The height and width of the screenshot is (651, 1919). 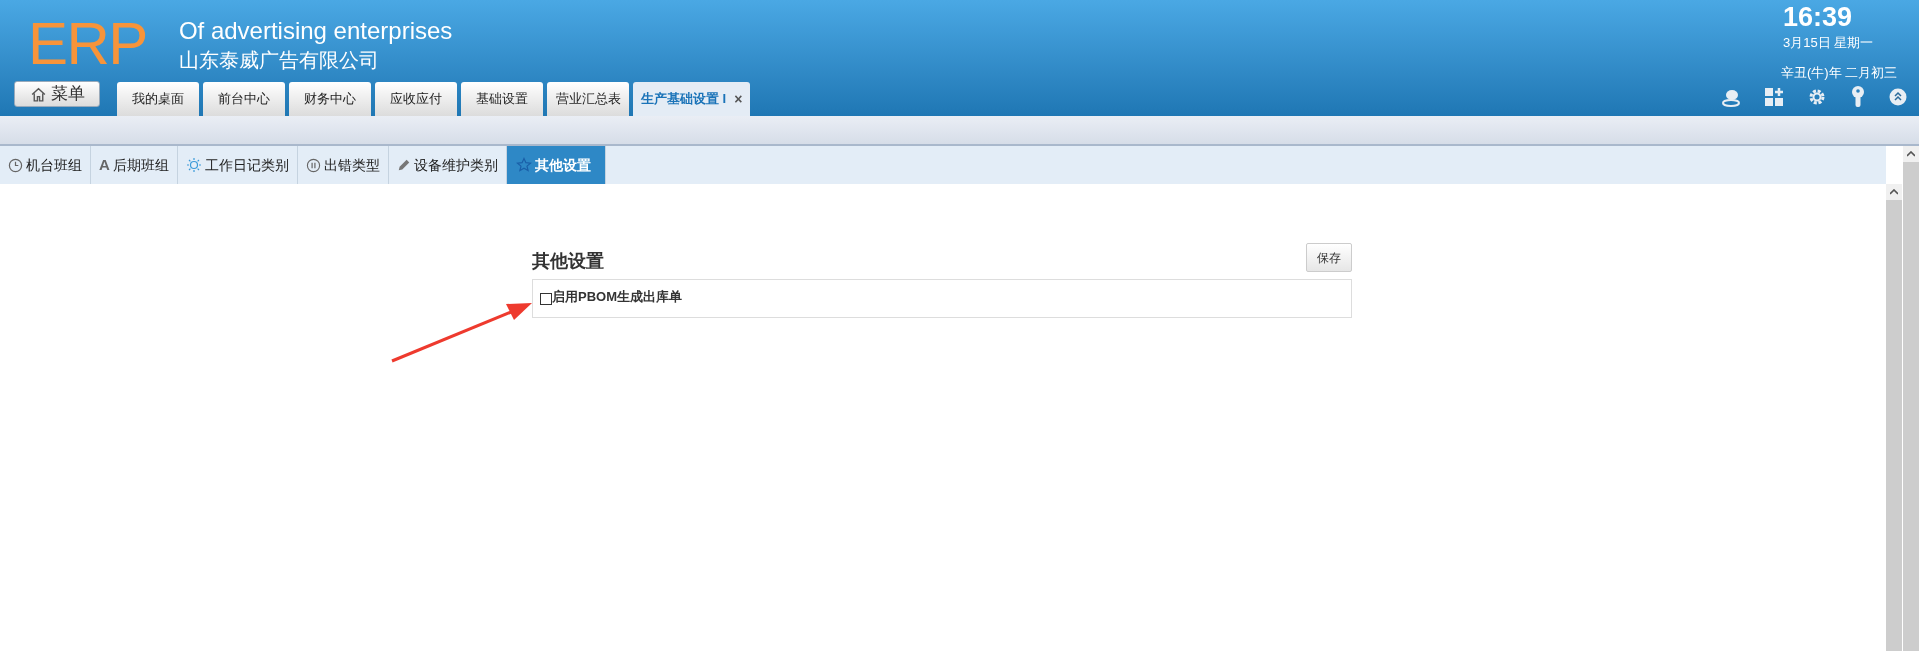 I want to click on checkbox, so click(x=546, y=298).